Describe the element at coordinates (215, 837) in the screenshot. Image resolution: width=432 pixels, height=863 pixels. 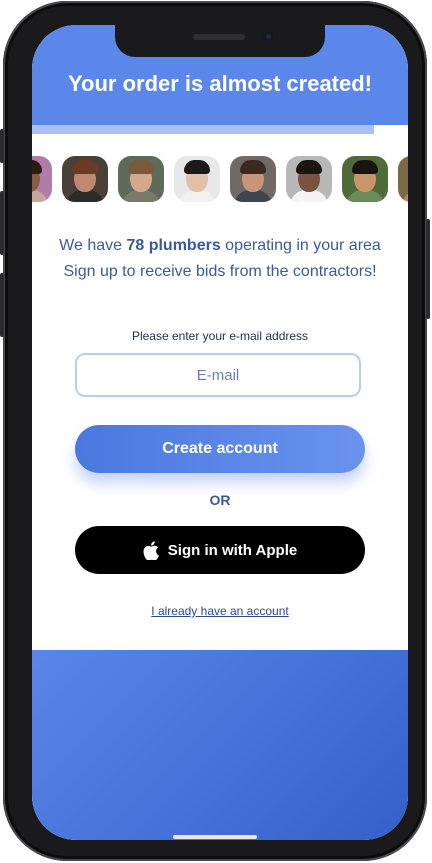
I see `home-indicator` at that location.